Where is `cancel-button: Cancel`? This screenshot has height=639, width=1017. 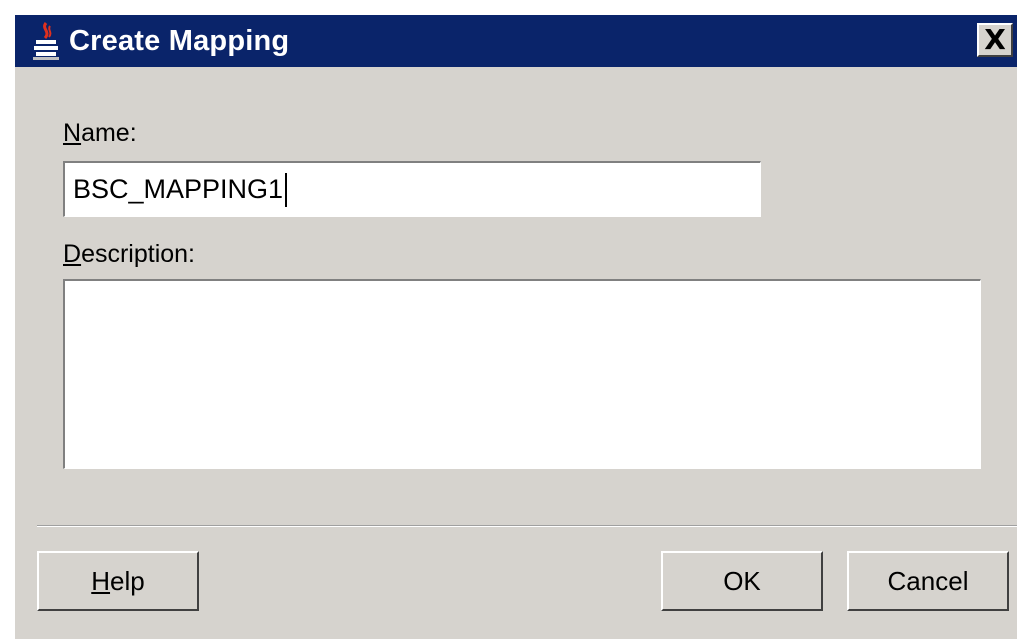
cancel-button: Cancel is located at coordinates (928, 581).